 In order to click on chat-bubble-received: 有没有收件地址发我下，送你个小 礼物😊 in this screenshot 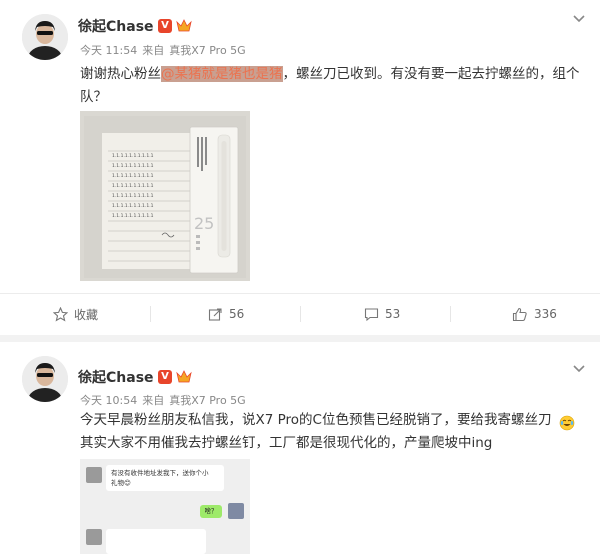, I will do `click(165, 478)`.